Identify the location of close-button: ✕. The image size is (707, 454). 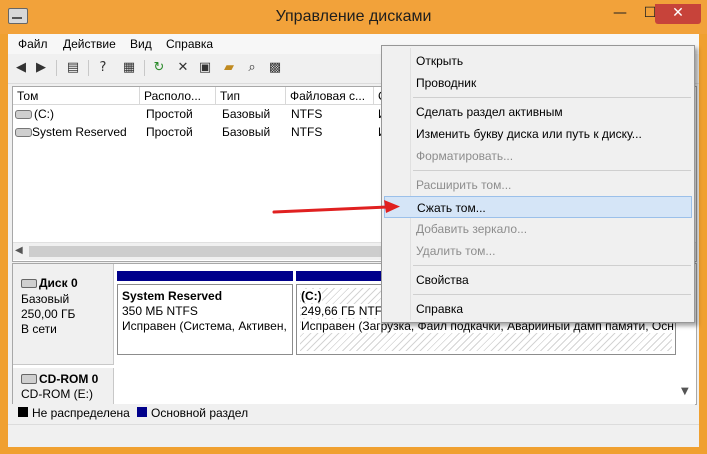
(678, 14).